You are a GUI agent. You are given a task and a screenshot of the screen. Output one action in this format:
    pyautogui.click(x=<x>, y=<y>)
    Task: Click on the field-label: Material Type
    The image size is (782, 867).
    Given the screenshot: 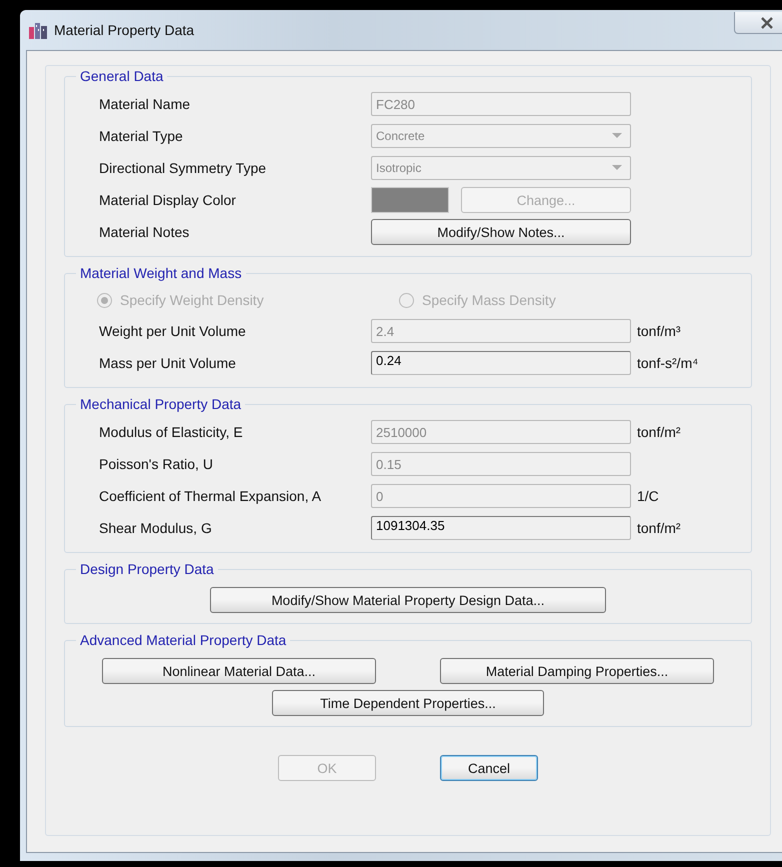 What is the action you would take?
    pyautogui.click(x=141, y=136)
    